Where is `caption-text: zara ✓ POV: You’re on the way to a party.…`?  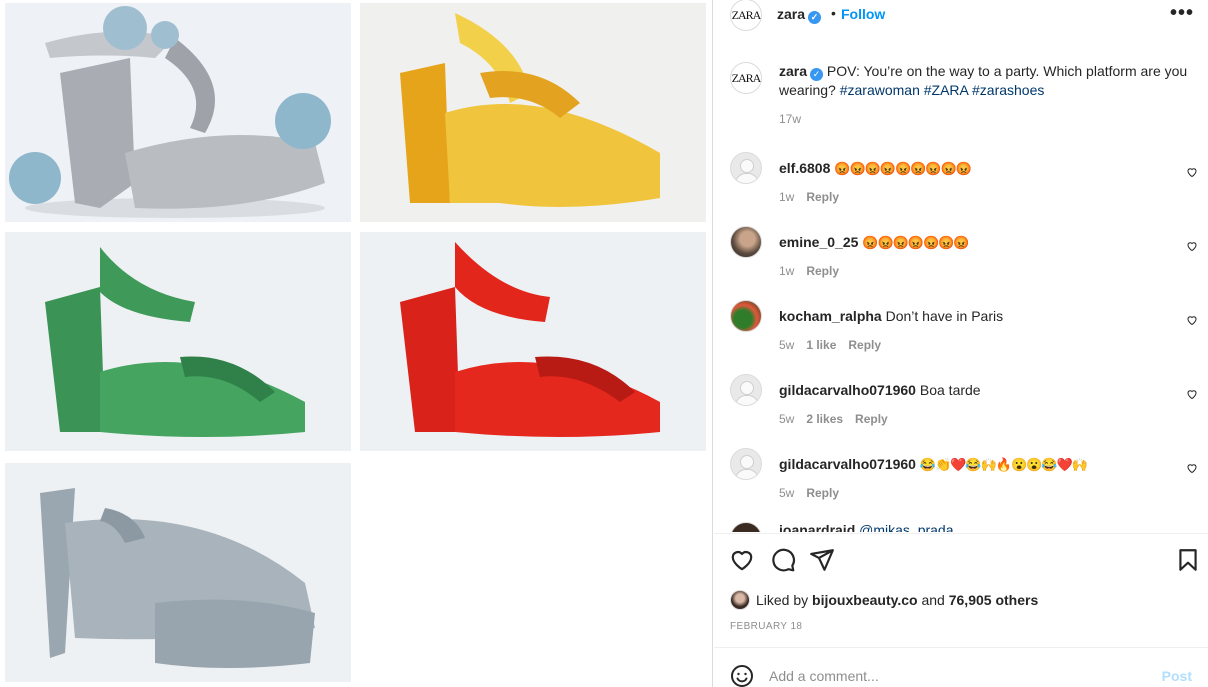 caption-text: zara ✓ POV: You’re on the way to a party.… is located at coordinates (986, 80).